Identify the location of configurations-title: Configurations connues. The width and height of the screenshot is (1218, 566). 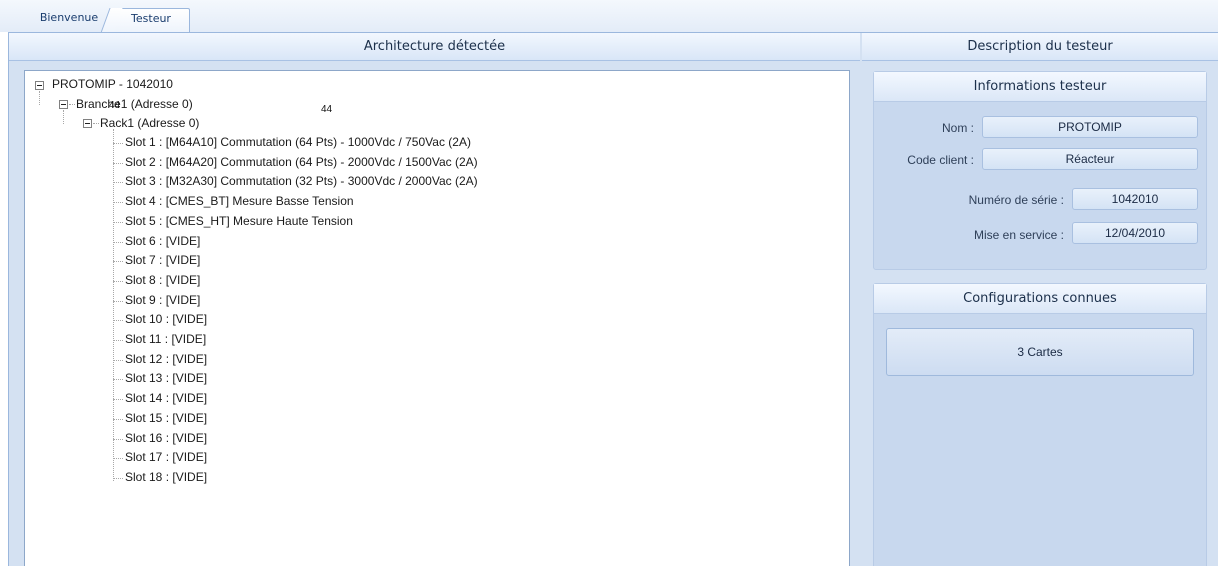
(1040, 299).